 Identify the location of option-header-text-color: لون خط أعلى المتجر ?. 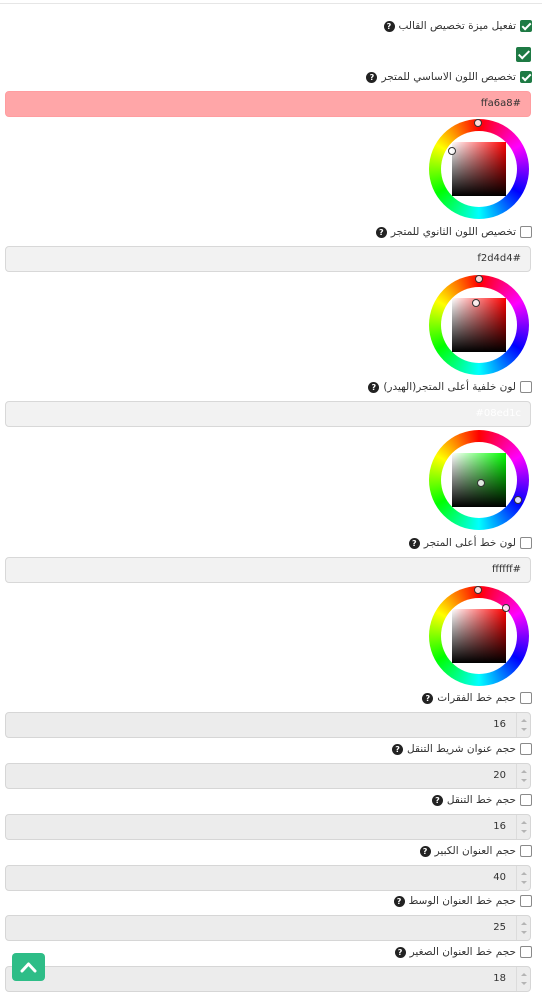
(470, 543).